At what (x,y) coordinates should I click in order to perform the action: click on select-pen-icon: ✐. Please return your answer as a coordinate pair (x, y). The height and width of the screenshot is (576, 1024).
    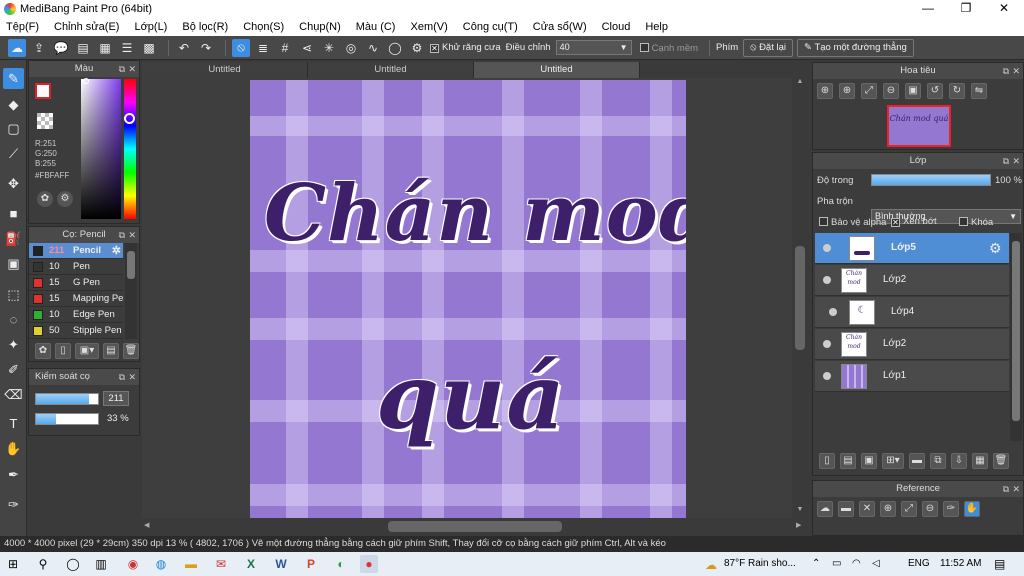
    Looking at the image, I should click on (13, 369).